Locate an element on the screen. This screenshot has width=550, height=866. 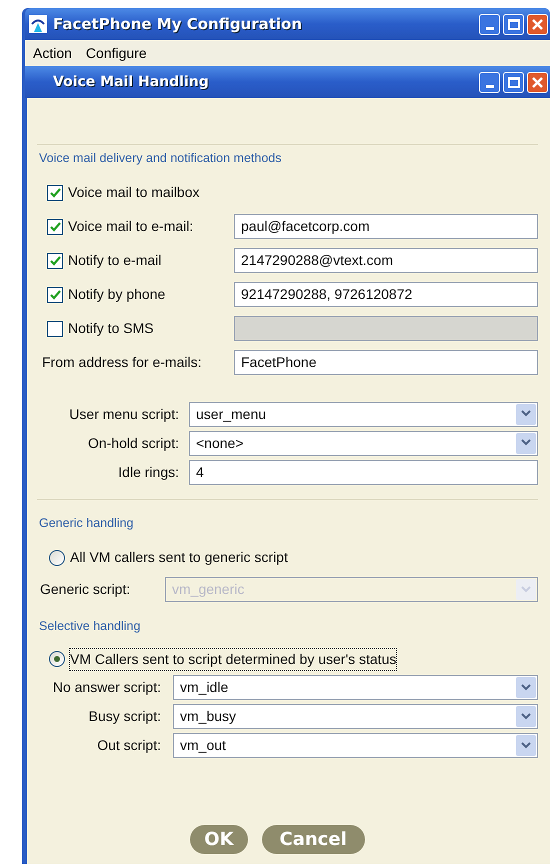
field-label: Notify to SMS is located at coordinates (111, 328).